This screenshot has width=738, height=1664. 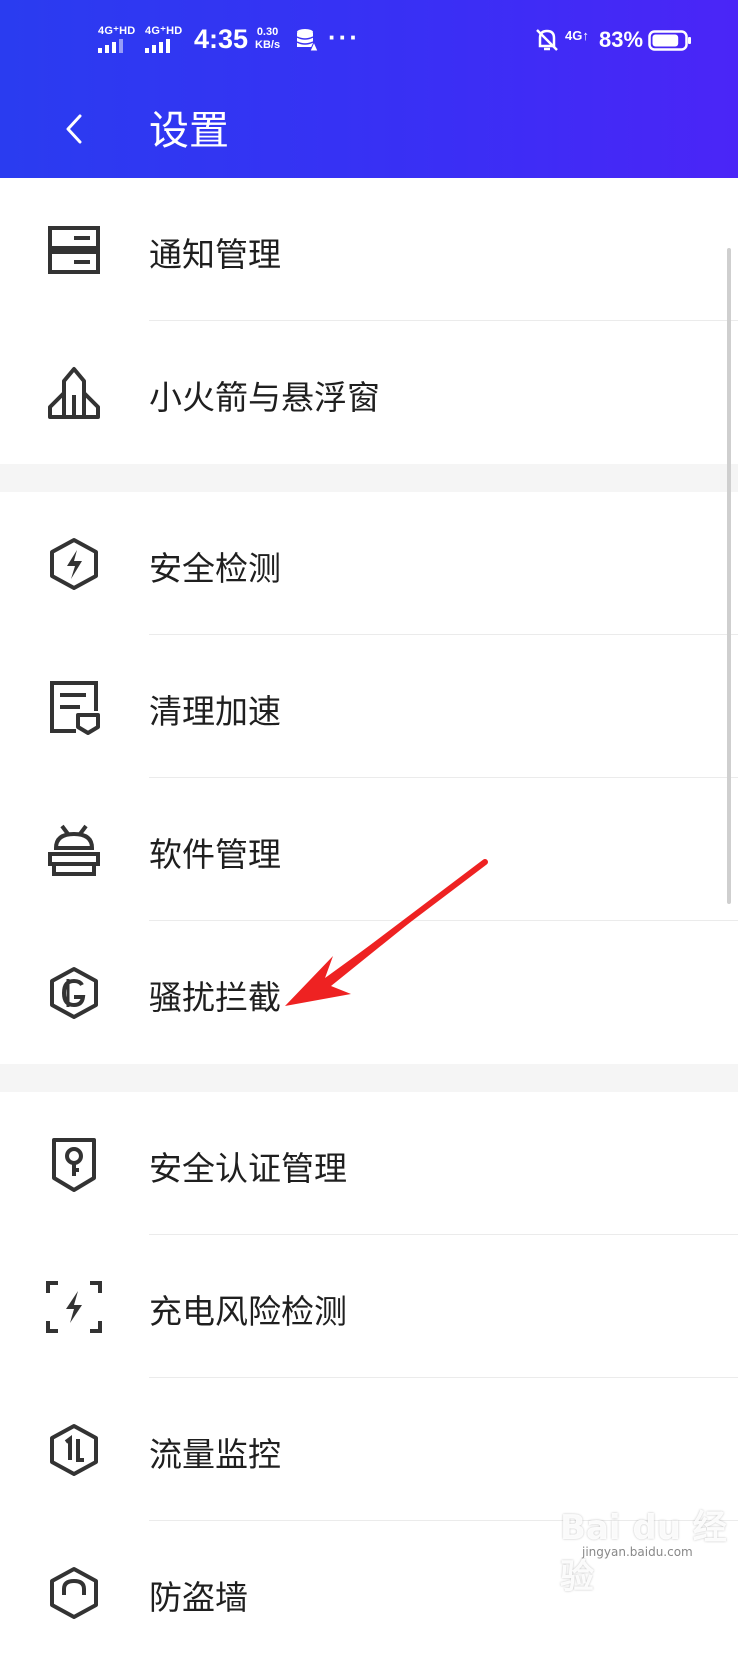 What do you see at coordinates (119, 39) in the screenshot?
I see `sim1-signal-icon: 4G⁺HD` at bounding box center [119, 39].